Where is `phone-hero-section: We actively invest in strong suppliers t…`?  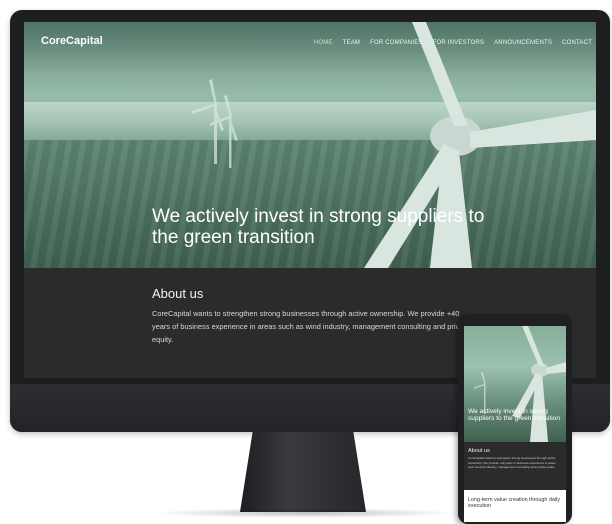
phone-hero-section: We actively invest in strong suppliers t… is located at coordinates (515, 384).